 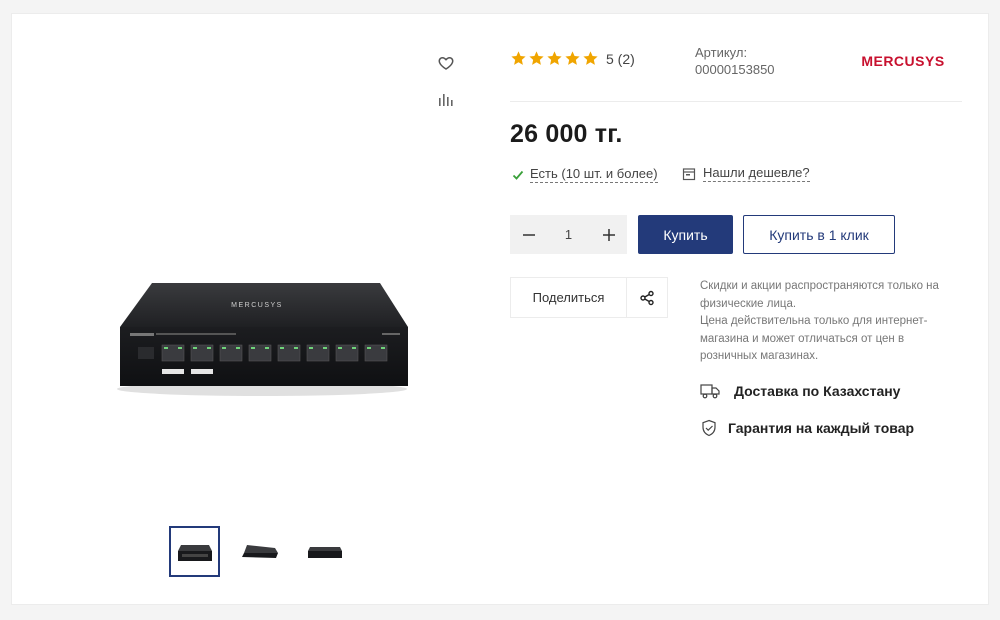 What do you see at coordinates (709, 428) in the screenshot?
I see `shield-check-icon` at bounding box center [709, 428].